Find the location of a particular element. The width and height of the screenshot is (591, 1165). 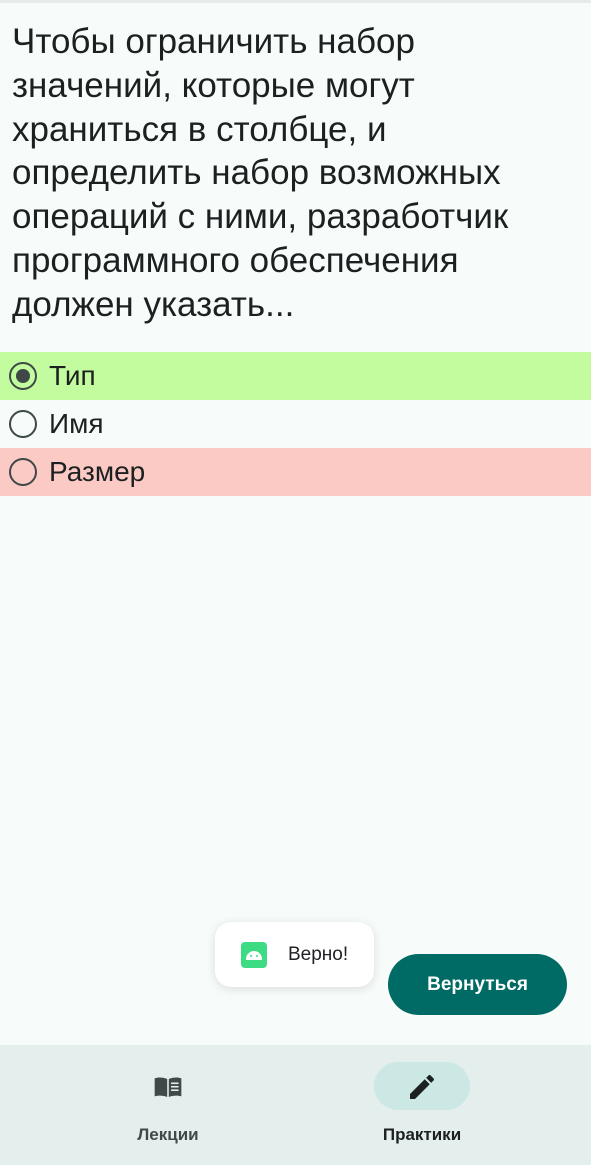

radio-selected-icon is located at coordinates (23, 376).